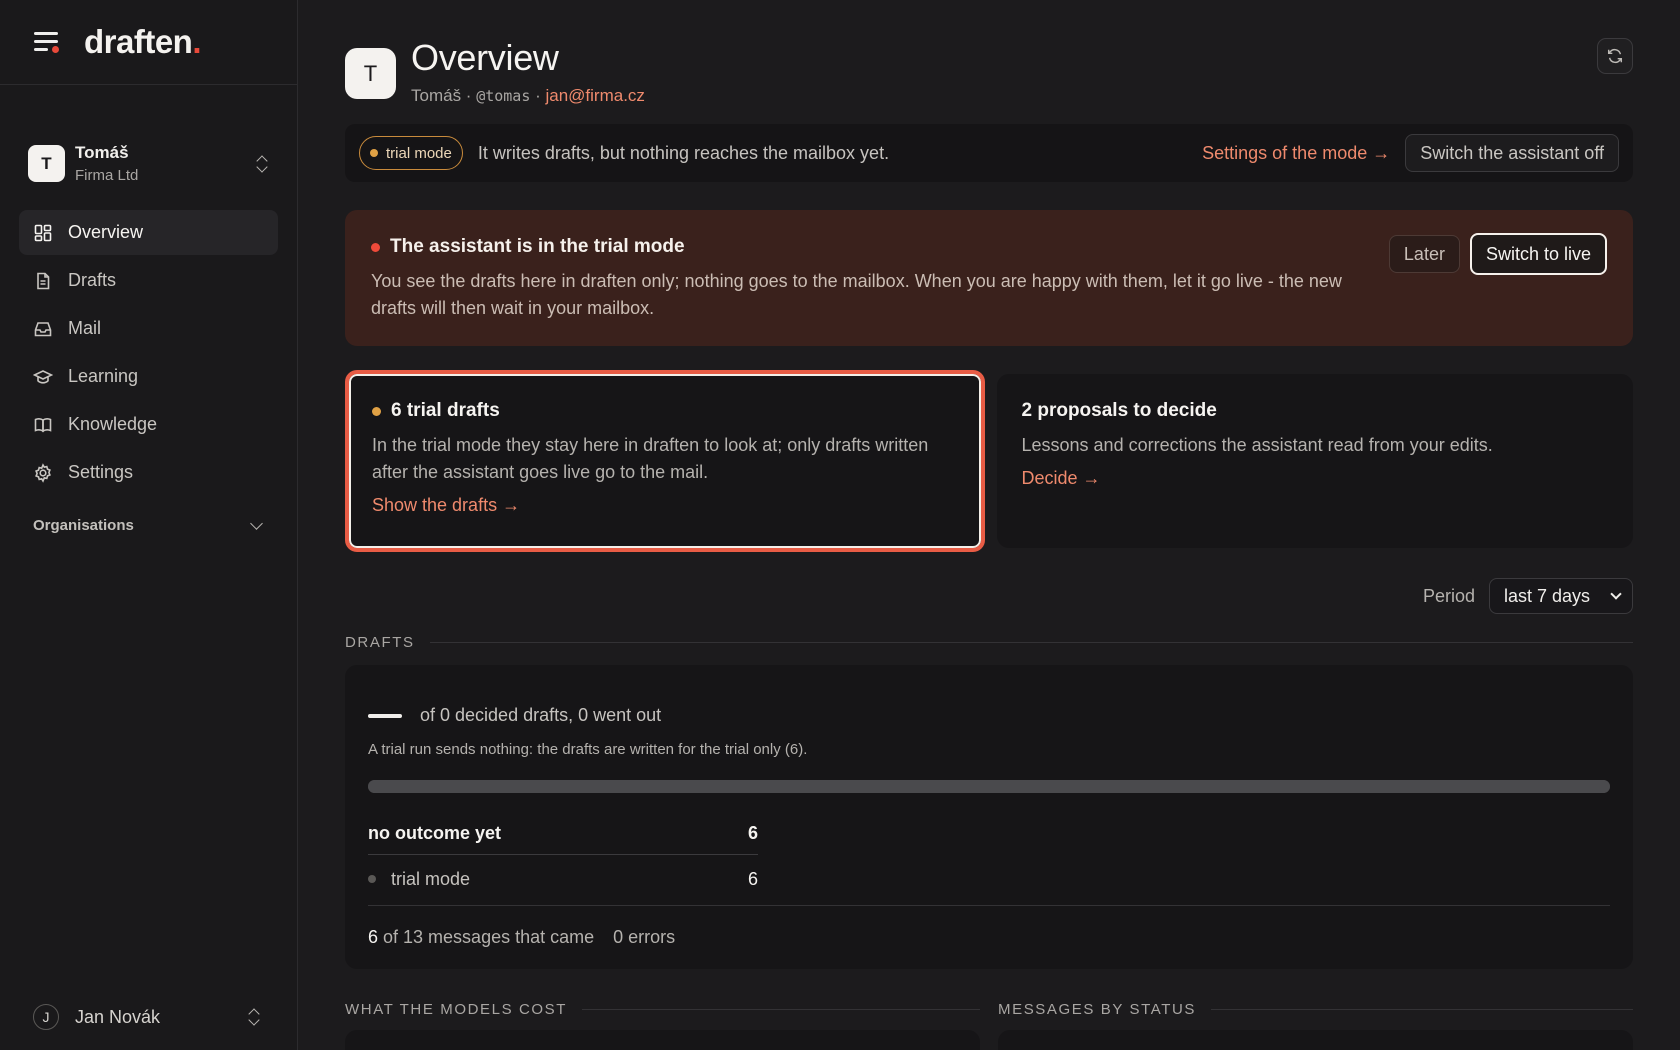 The height and width of the screenshot is (1050, 1680). I want to click on document-icon, so click(43, 281).